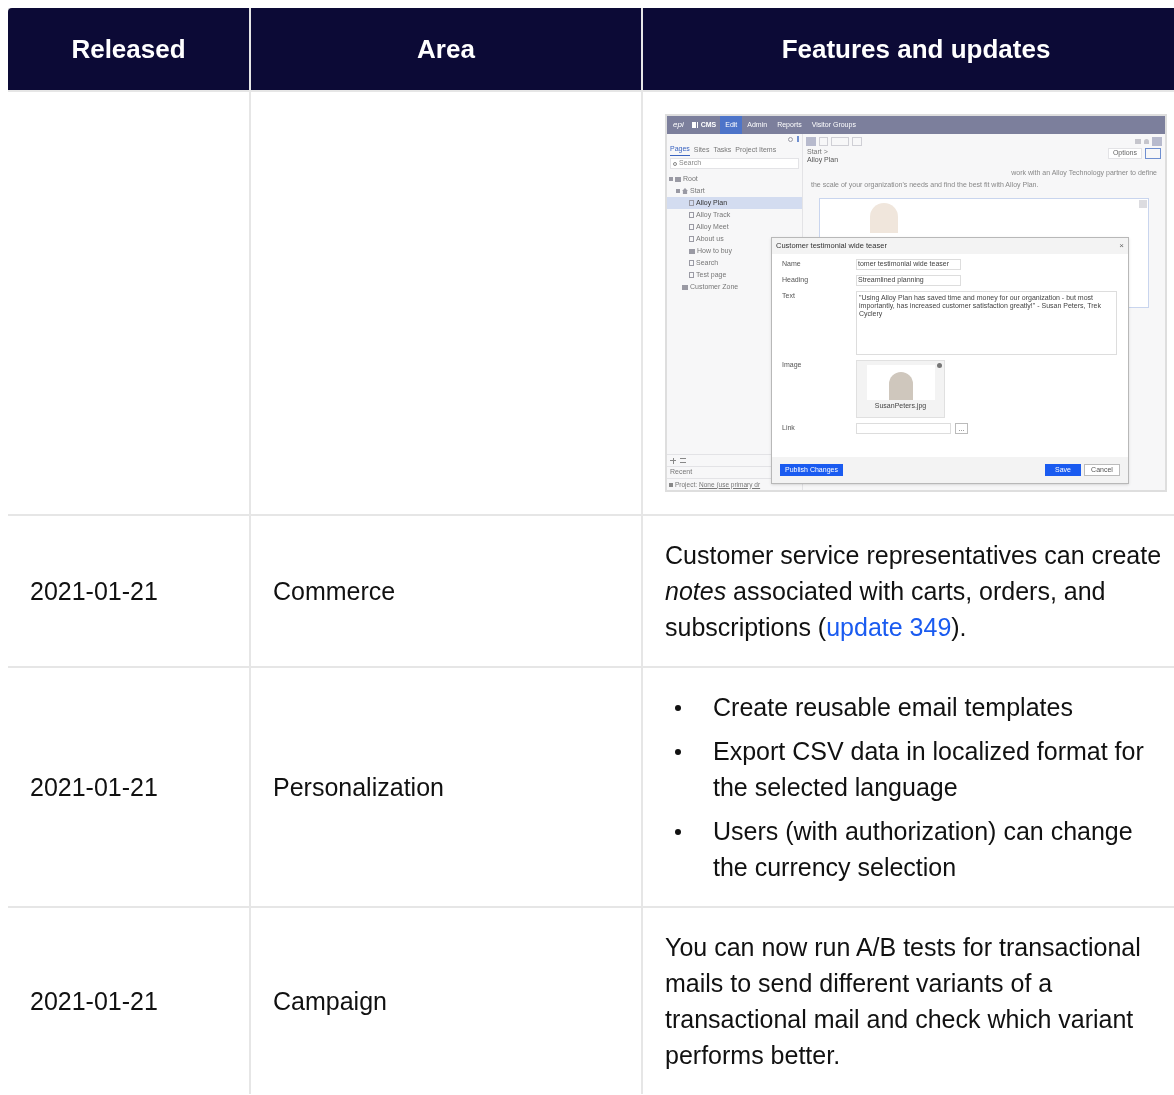 The height and width of the screenshot is (1095, 1174). Describe the element at coordinates (903, 1001) in the screenshot. I see `feature-description: You can now run A/B tests for transactional mails to send different variants of a transactional mail and check which variant performs better.` at that location.